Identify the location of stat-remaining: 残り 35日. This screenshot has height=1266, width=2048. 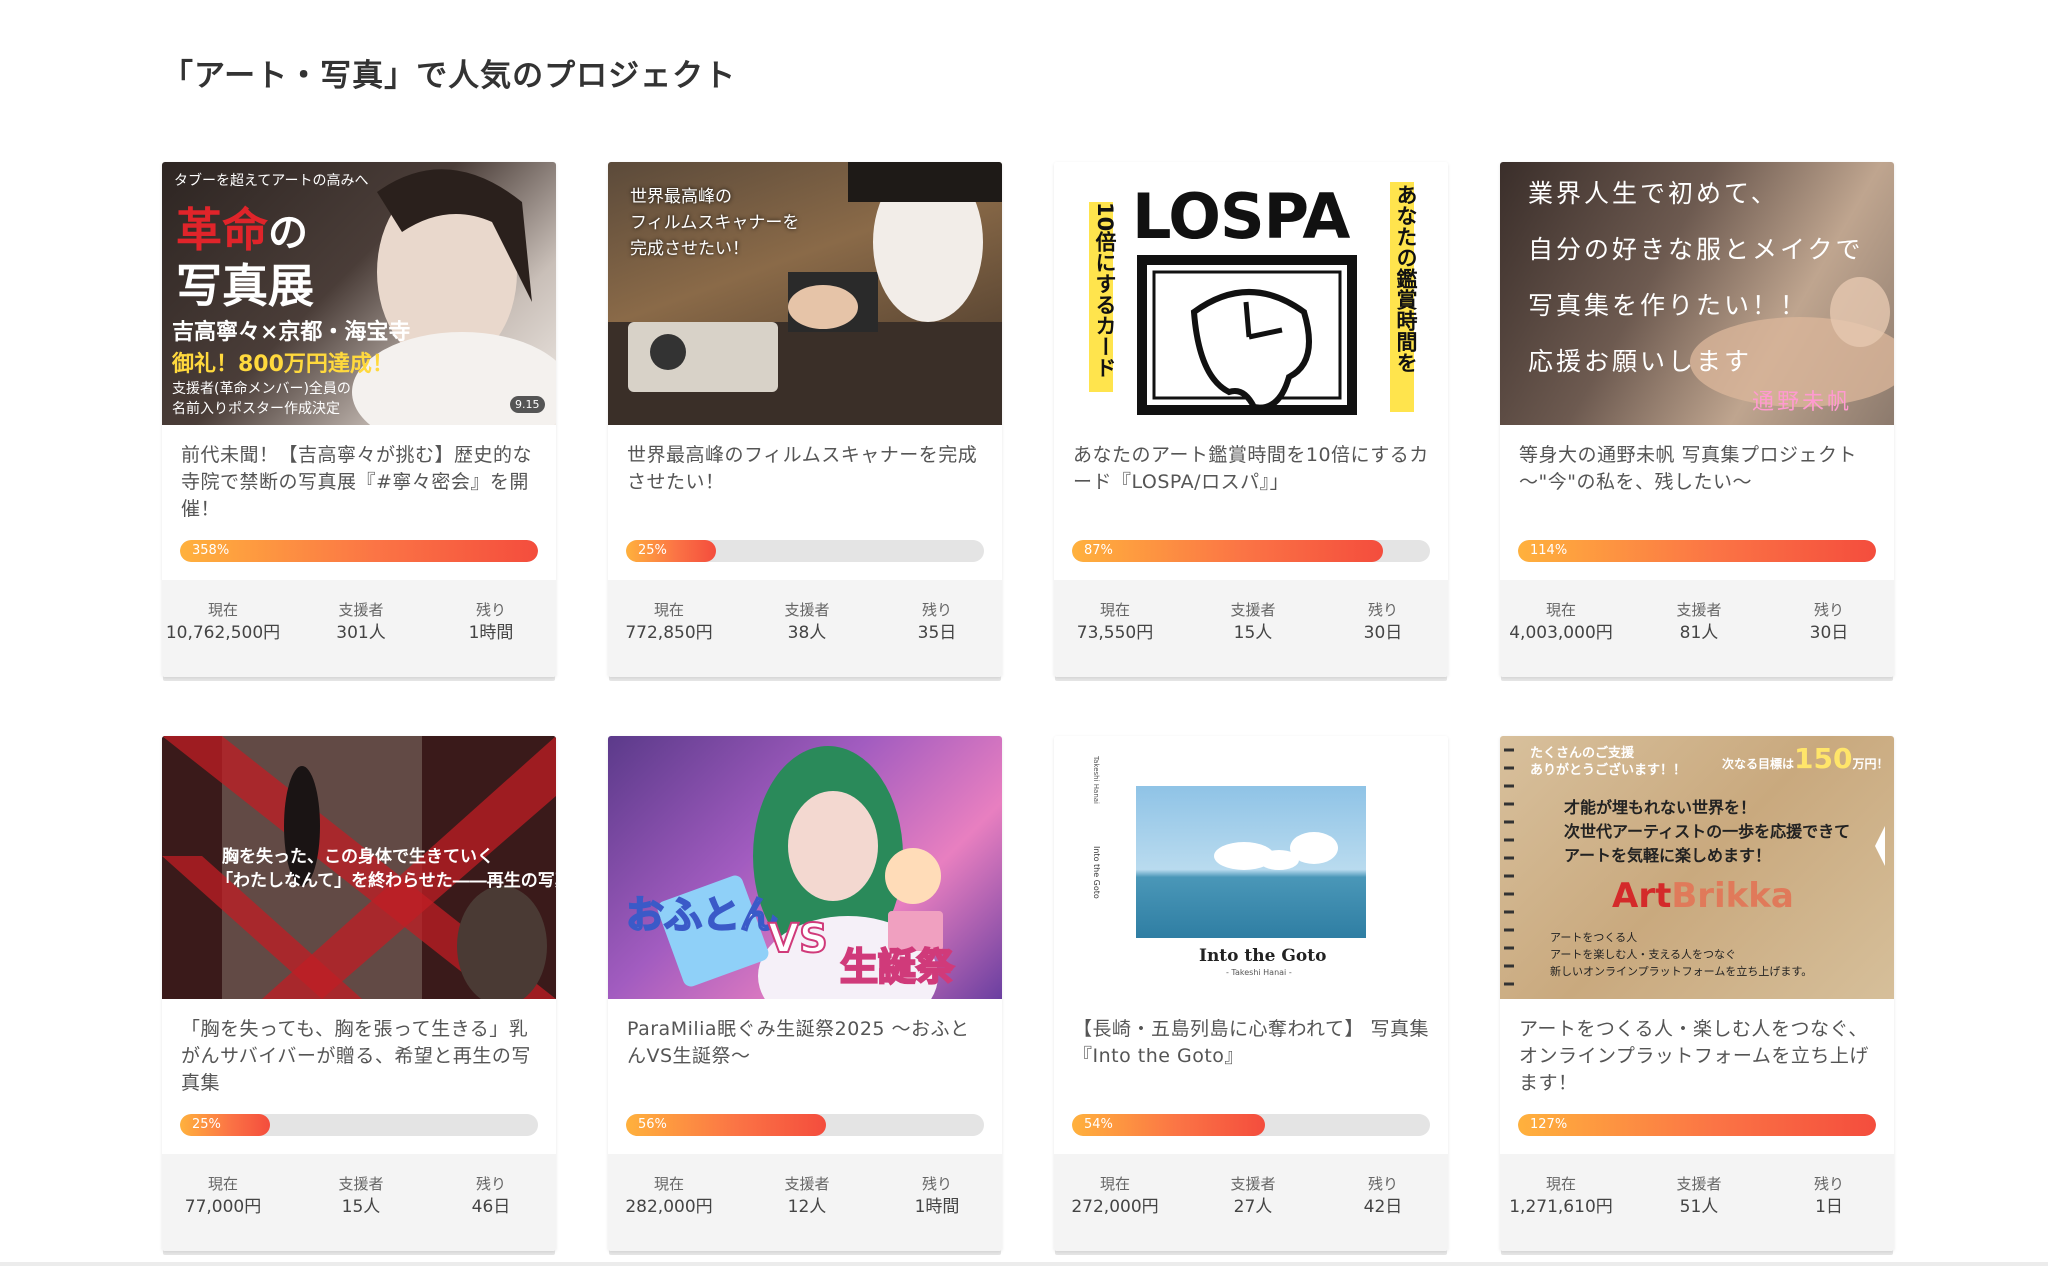
(934, 623).